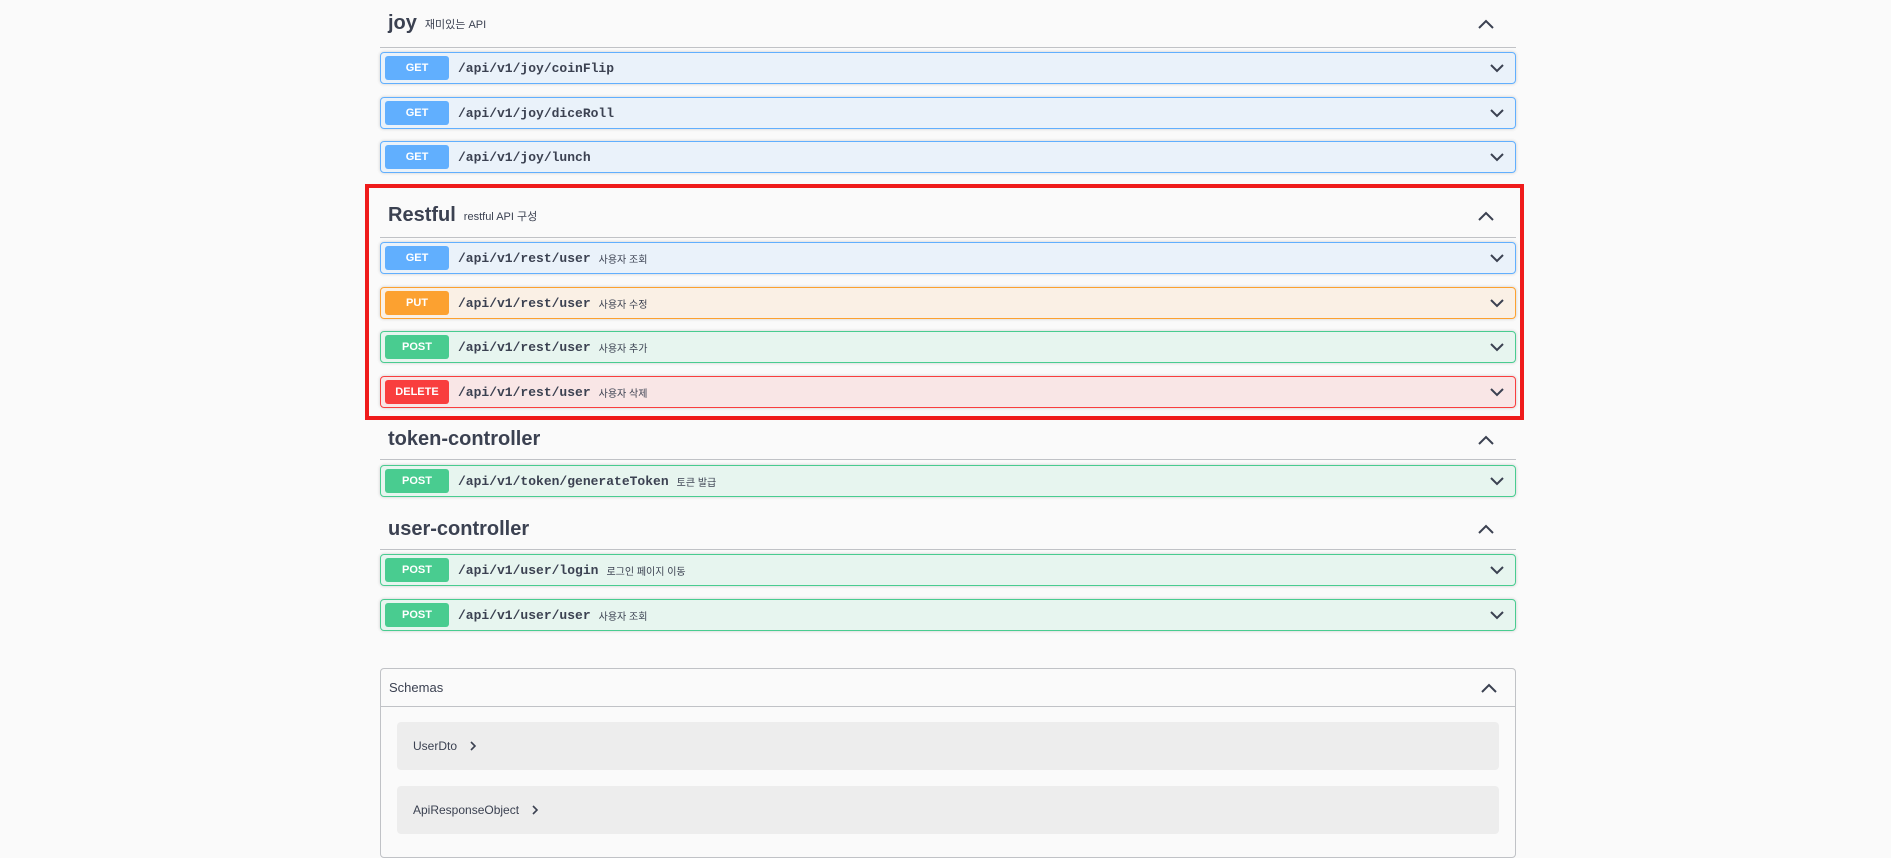 Image resolution: width=1891 pixels, height=858 pixels. Describe the element at coordinates (948, 113) in the screenshot. I see `operation-get-diceroll: GET /api/v1/joy/diceRoll` at that location.